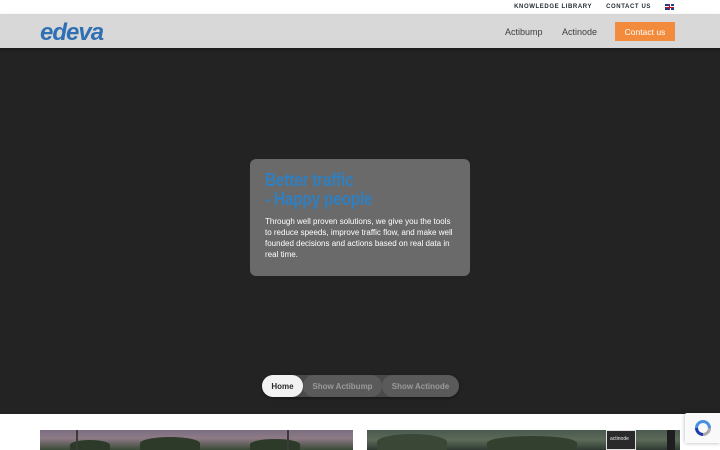  I want to click on recaptcha-badge, so click(702, 428).